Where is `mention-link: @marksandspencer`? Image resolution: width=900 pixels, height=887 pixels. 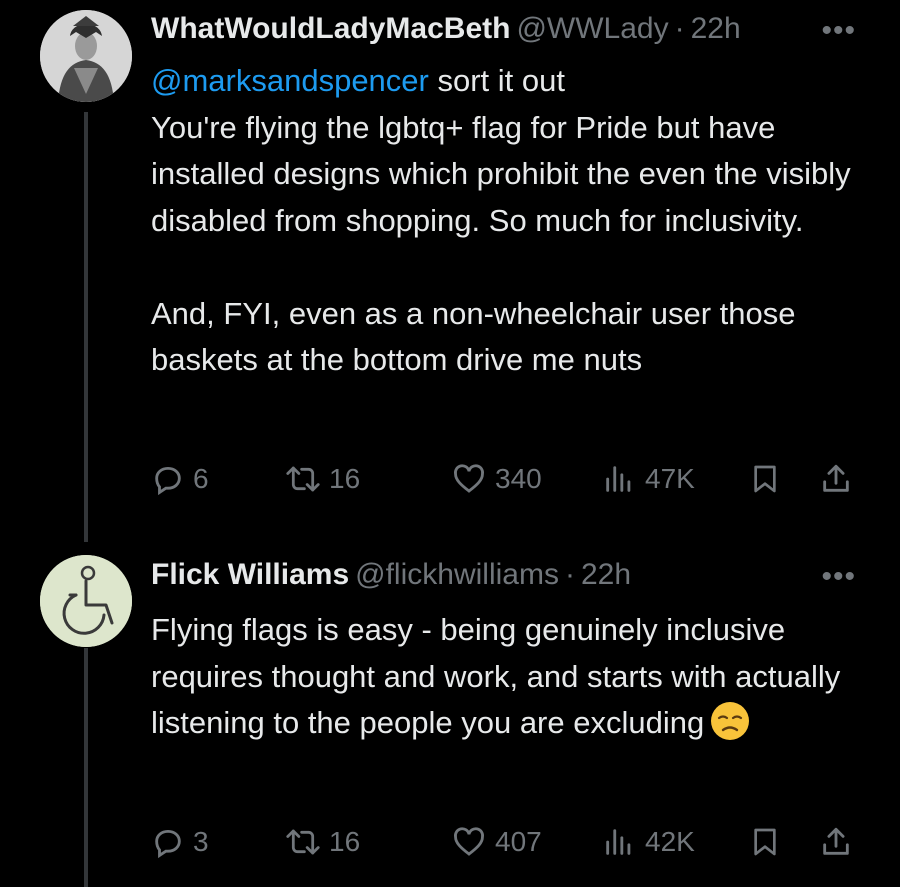 mention-link: @marksandspencer is located at coordinates (290, 80).